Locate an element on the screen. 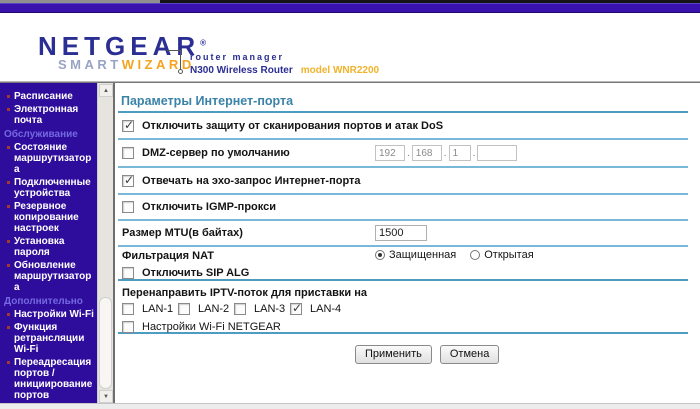 This screenshot has height=409, width=700. purple-title-bar is located at coordinates (350, 8).